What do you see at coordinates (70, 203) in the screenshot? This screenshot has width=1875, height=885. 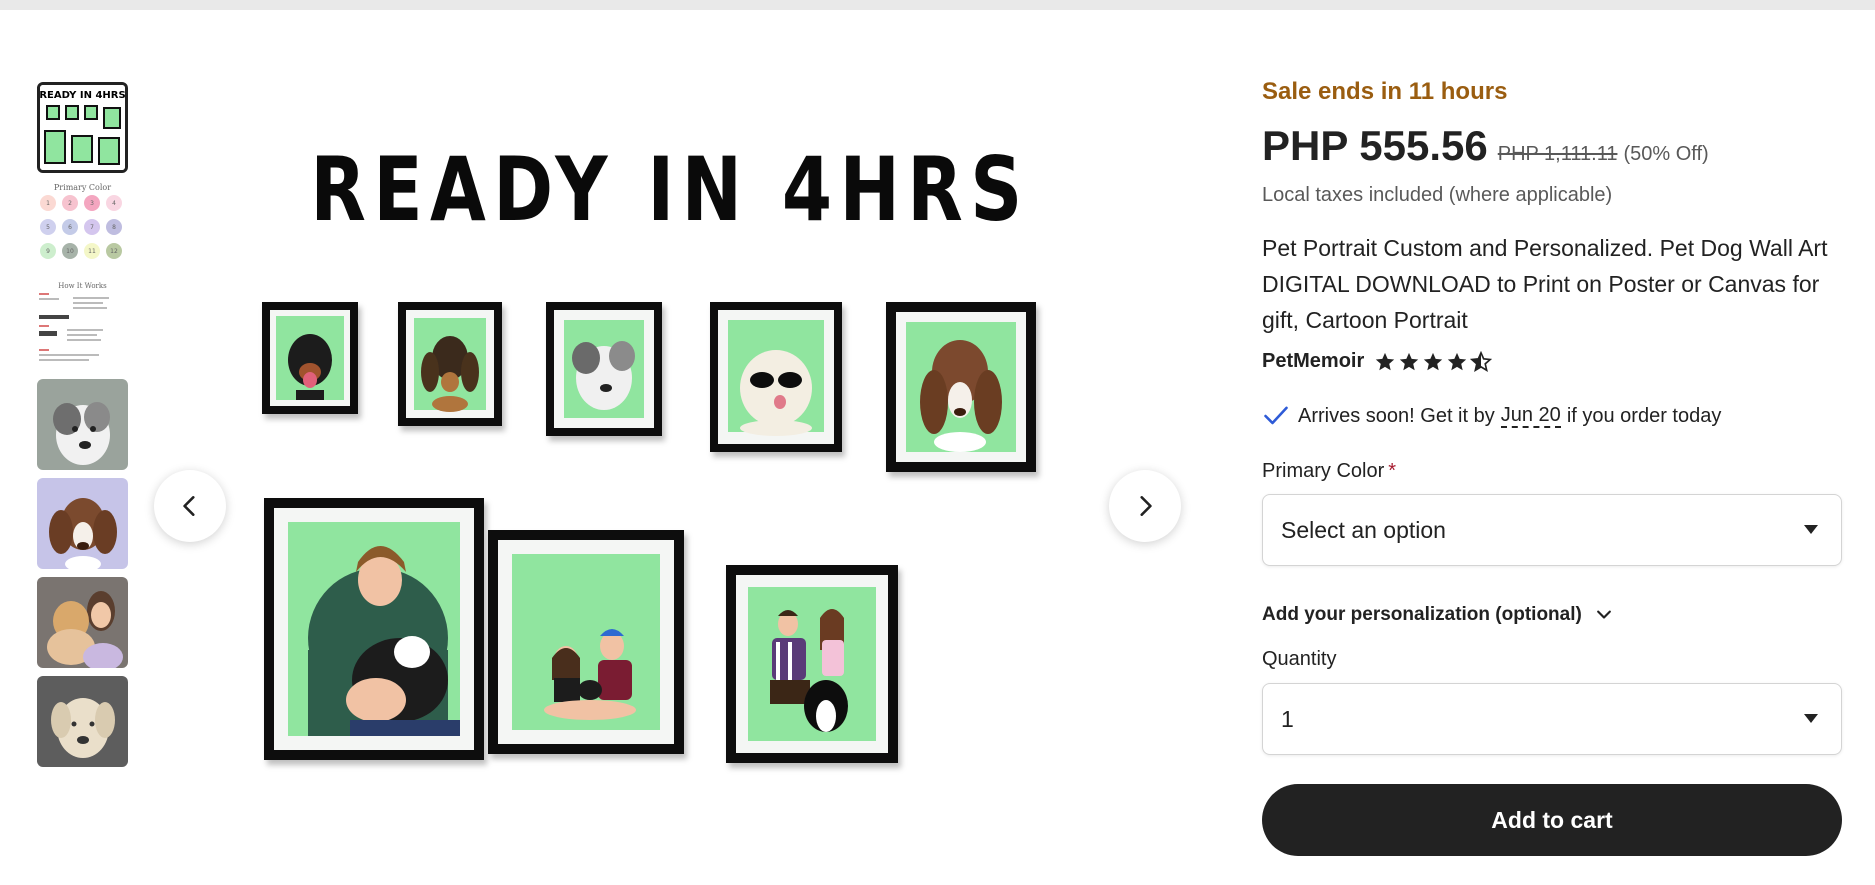 I see `color-number: 2` at bounding box center [70, 203].